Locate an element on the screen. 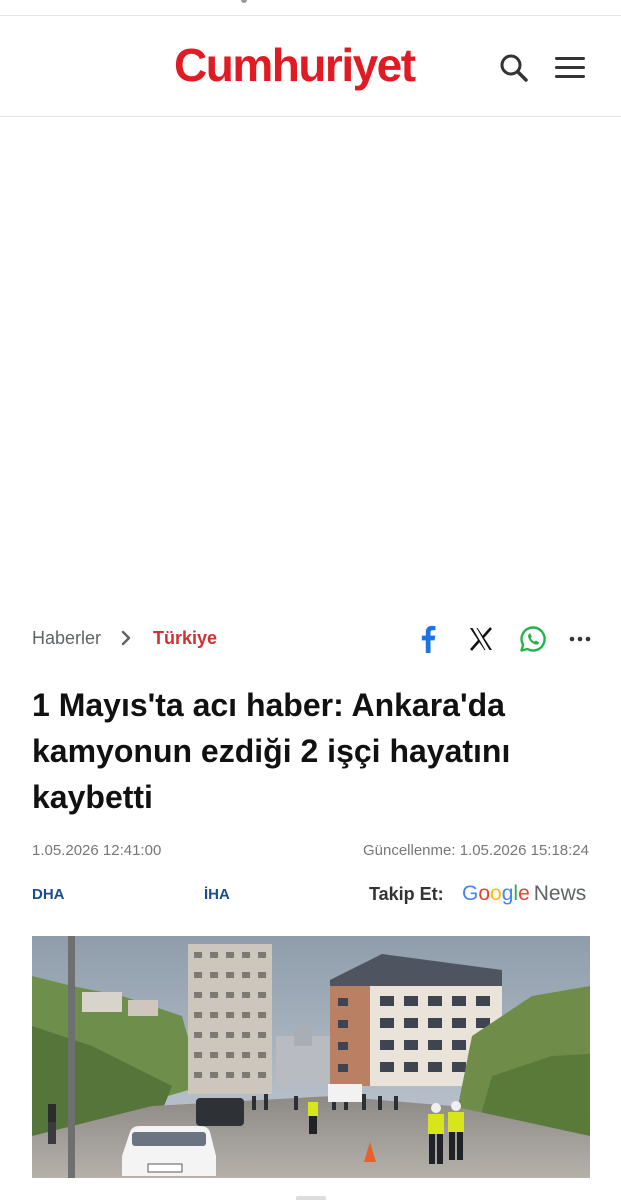  whatsapp-icon is located at coordinates (533, 639).